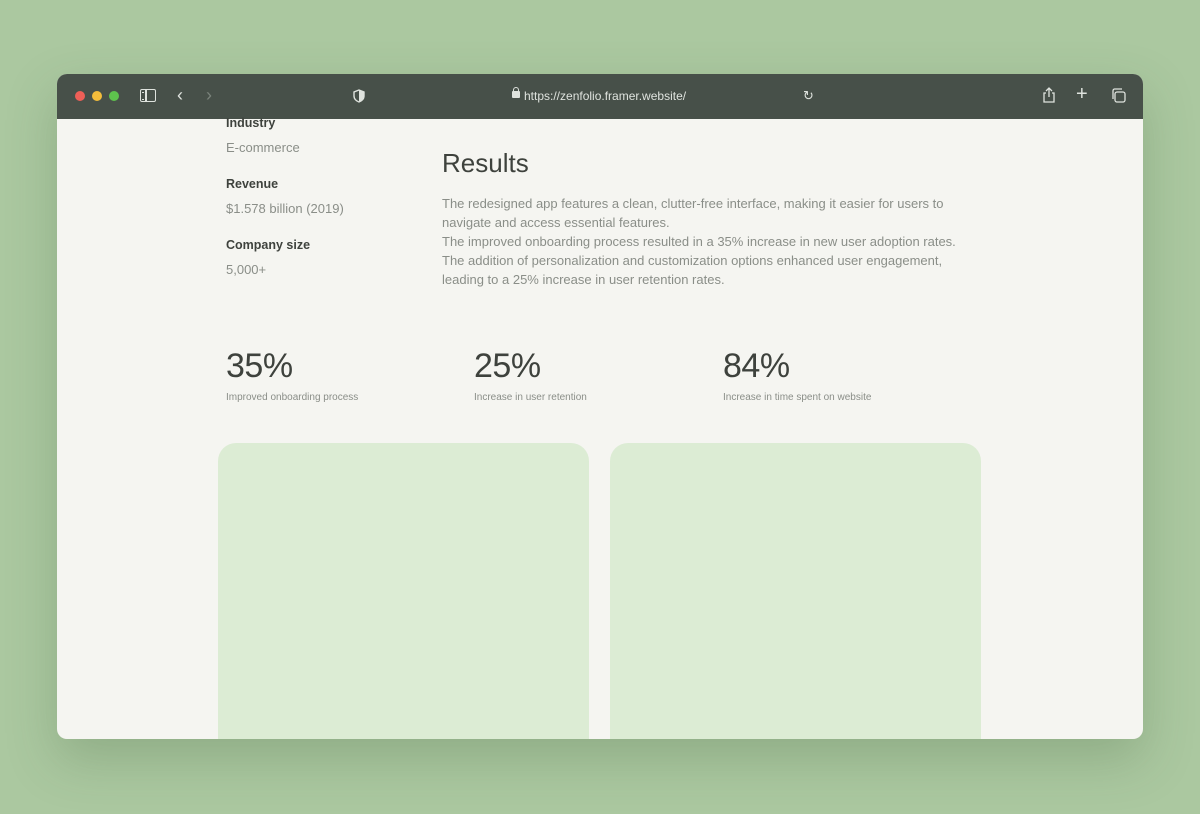 The width and height of the screenshot is (1200, 814). What do you see at coordinates (148, 95) in the screenshot?
I see `sidebar-icon` at bounding box center [148, 95].